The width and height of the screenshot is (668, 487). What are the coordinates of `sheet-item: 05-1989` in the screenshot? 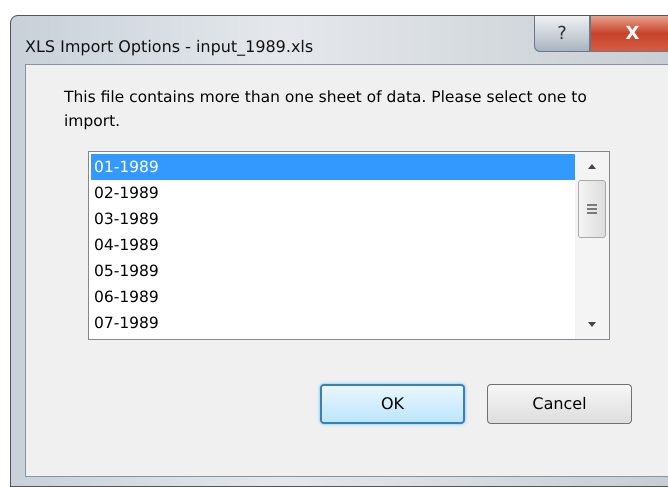 It's located at (333, 271).